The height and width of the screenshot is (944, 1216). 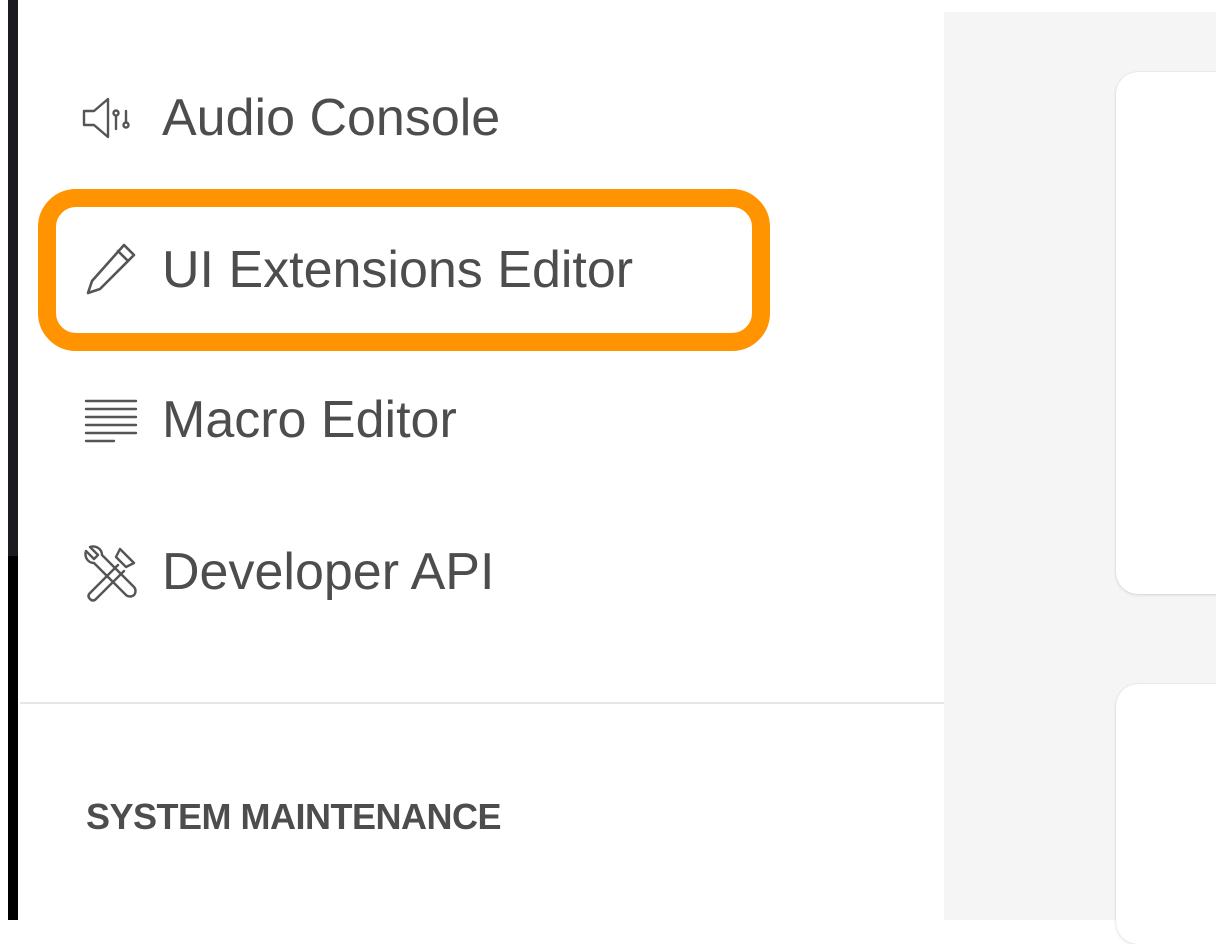 I want to click on sidebar-item-label: Macro Editor, so click(x=309, y=420).